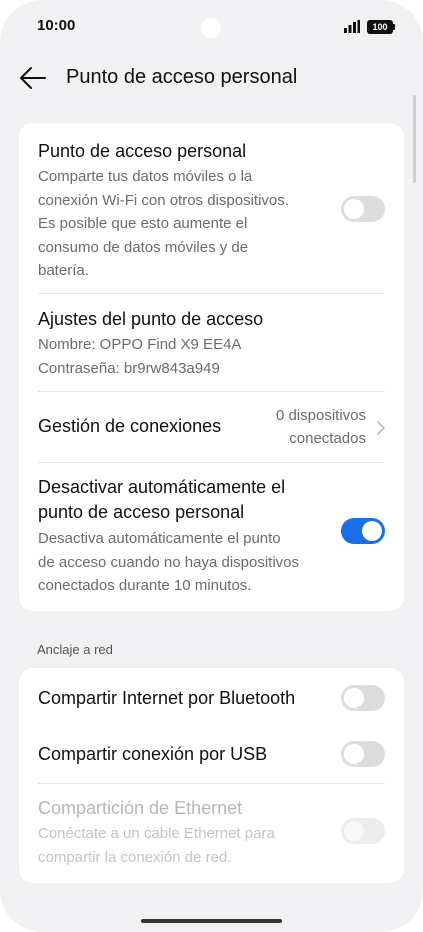 This screenshot has width=423, height=932. I want to click on connection-management-title: Gestión de conexiones, so click(130, 426).